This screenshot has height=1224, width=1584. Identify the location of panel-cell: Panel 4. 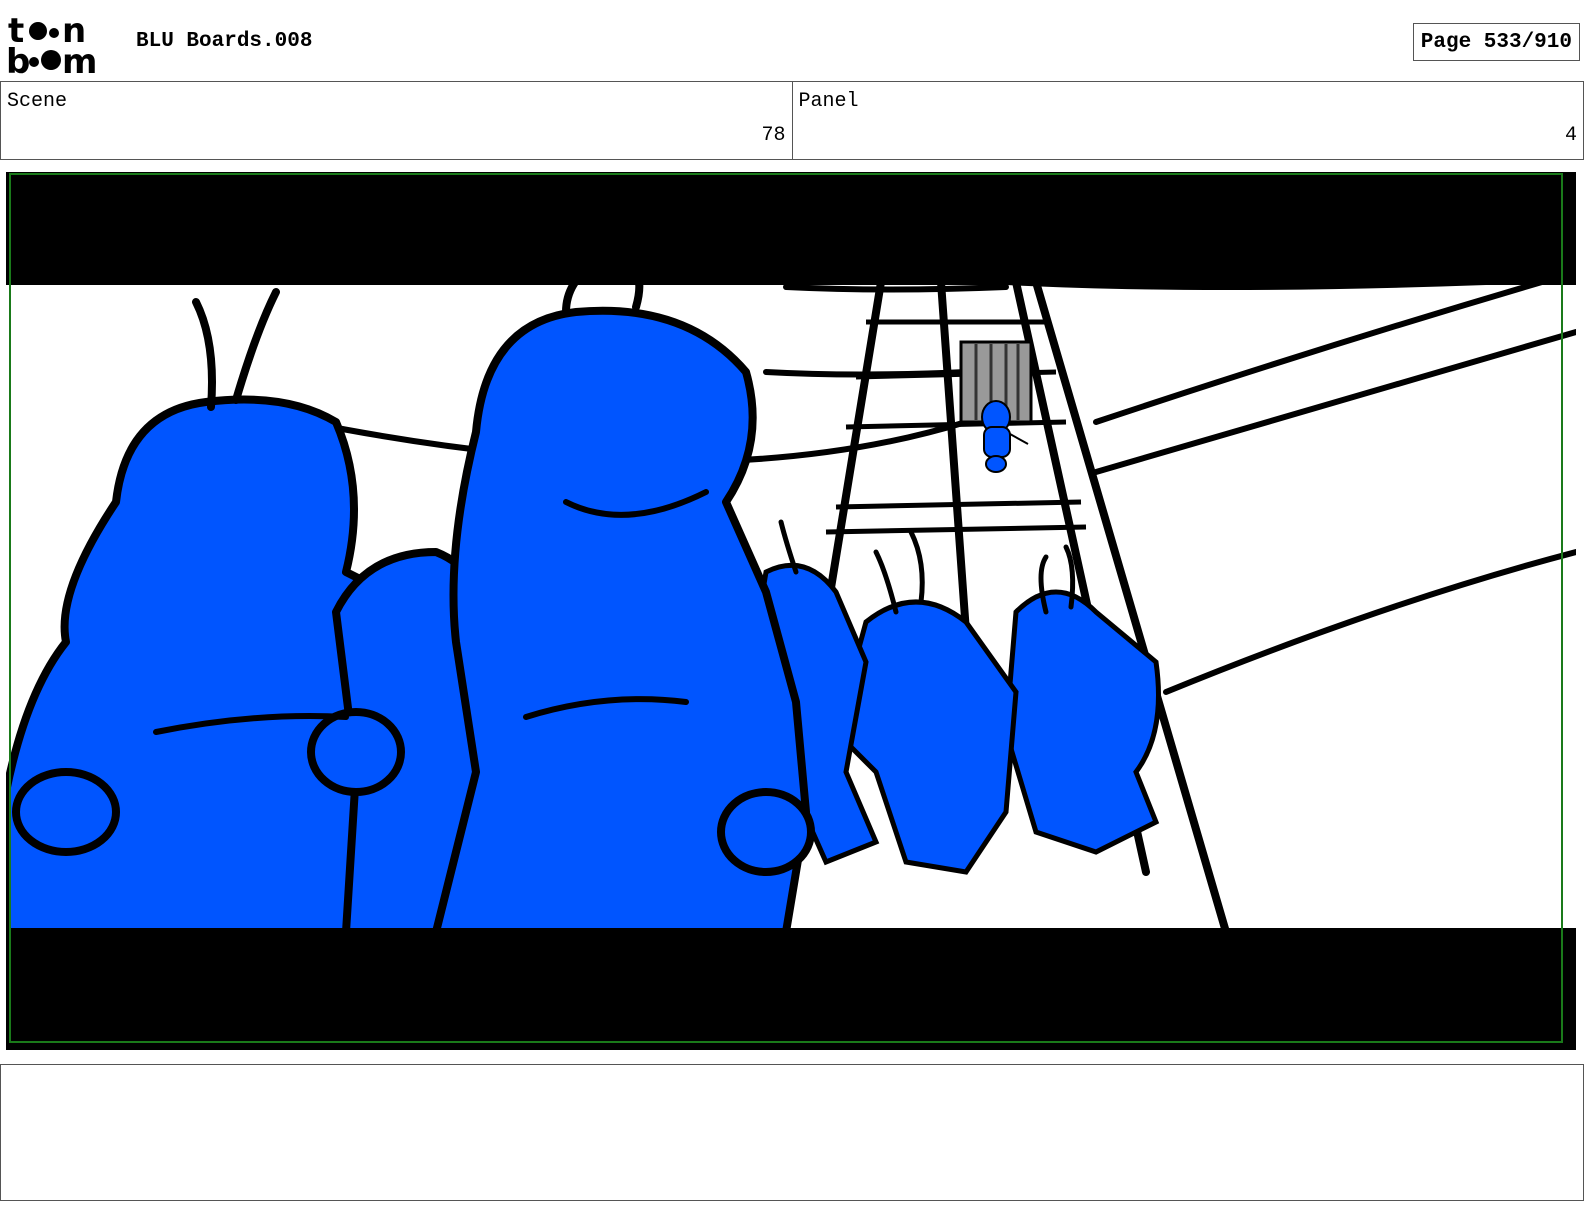
(1187, 120).